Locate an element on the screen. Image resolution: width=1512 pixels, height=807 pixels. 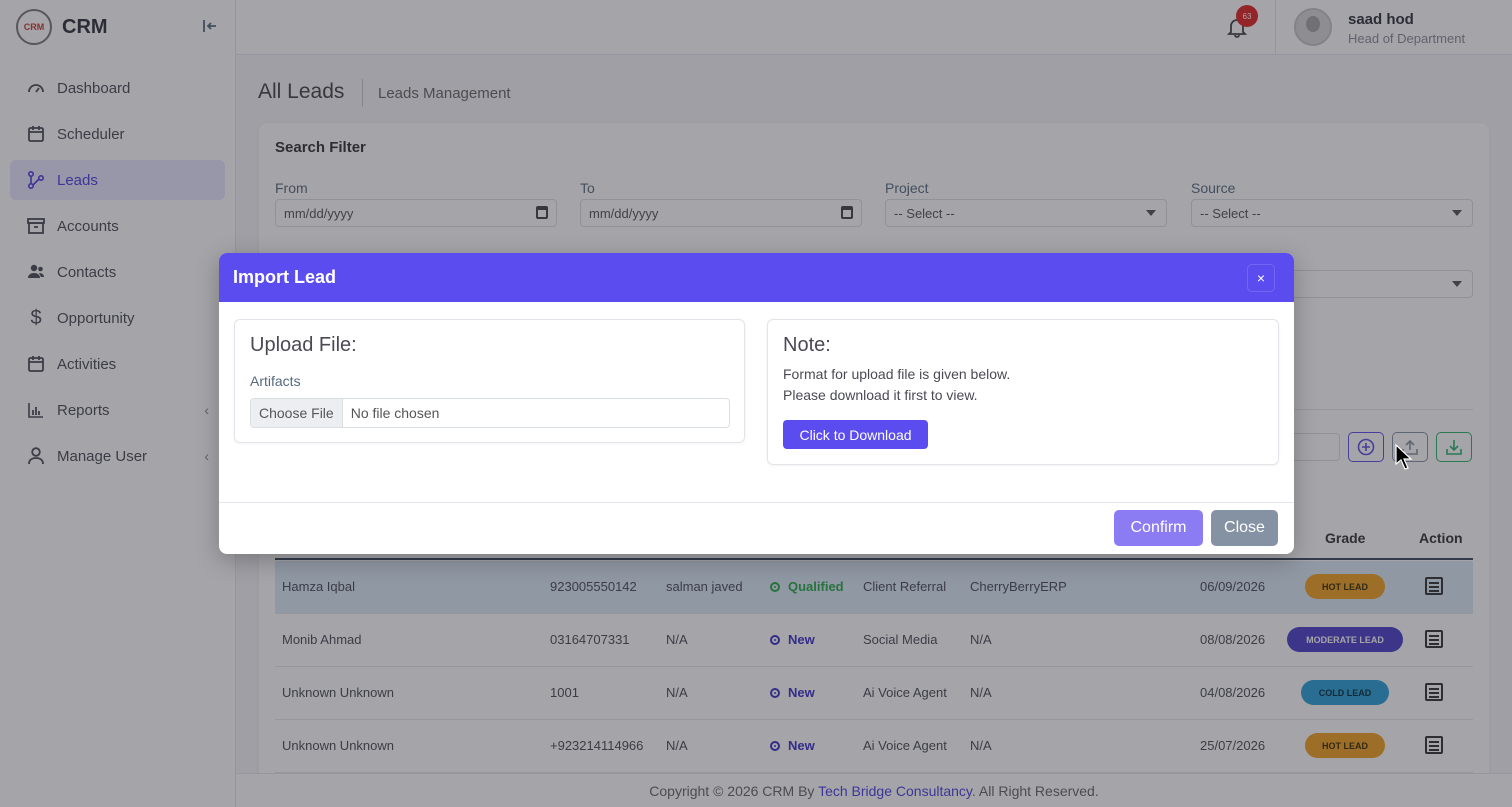
close-icon: × is located at coordinates (1261, 278).